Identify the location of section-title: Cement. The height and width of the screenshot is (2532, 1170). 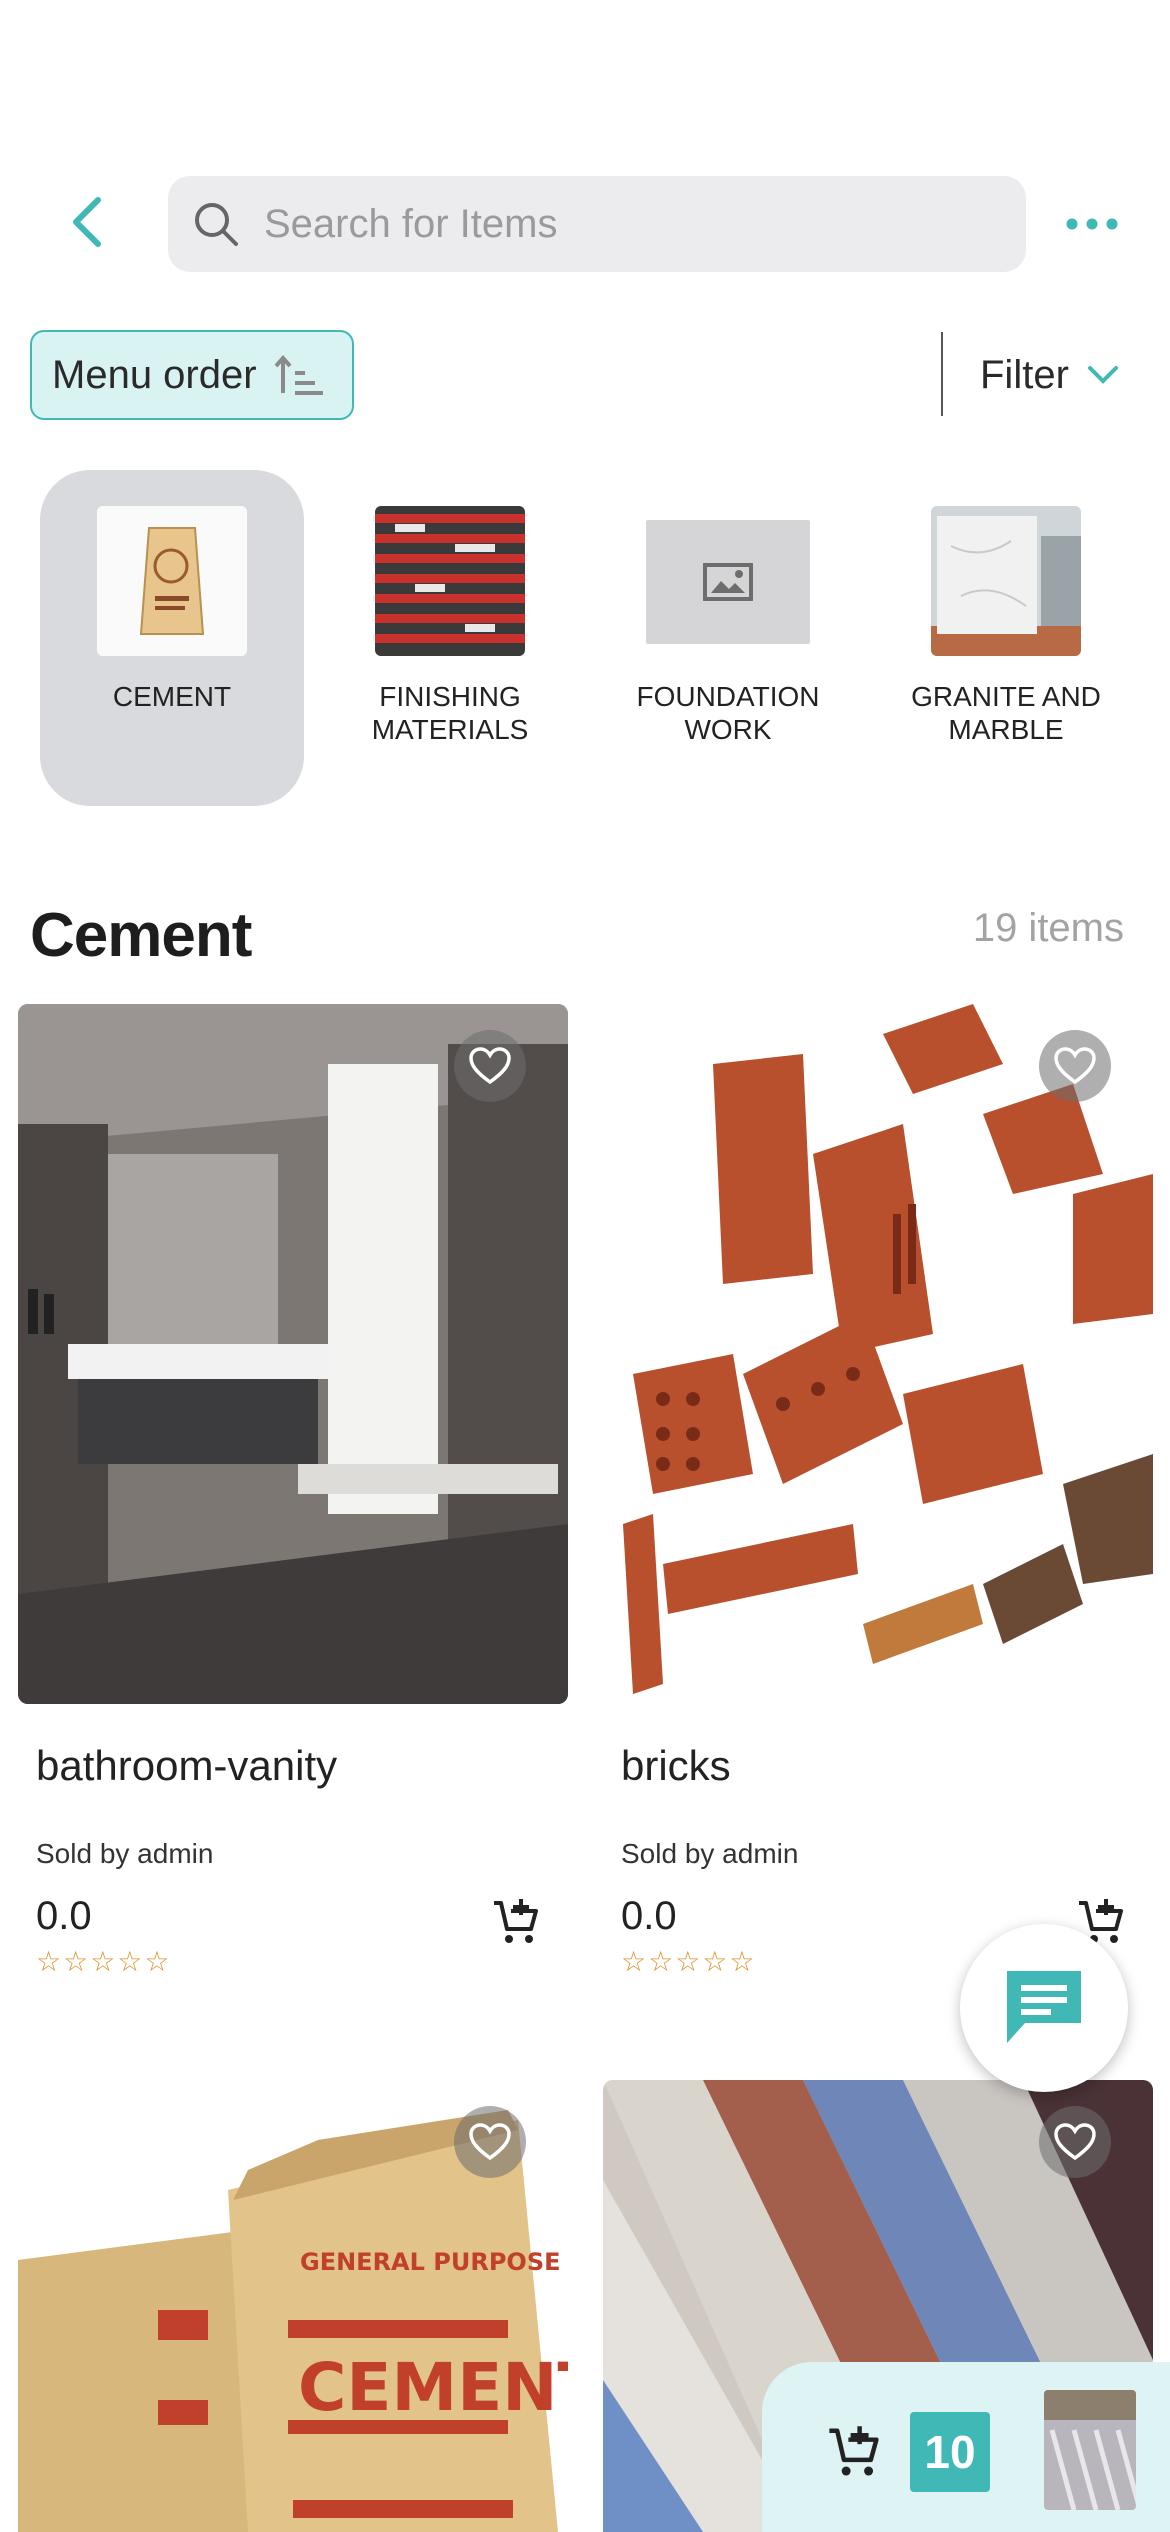
(141, 935).